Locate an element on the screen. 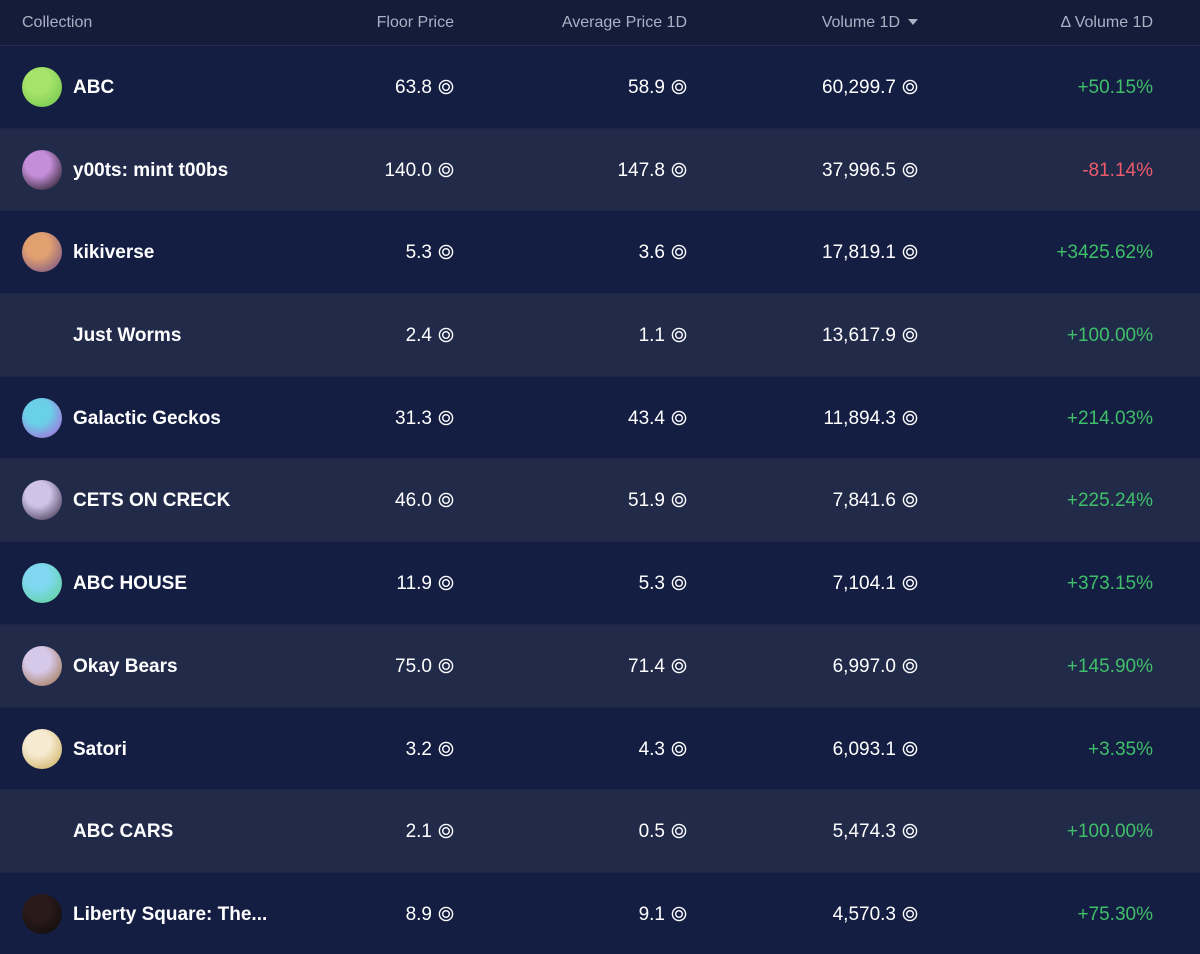  header-volume: Volume 1D is located at coordinates (870, 23).